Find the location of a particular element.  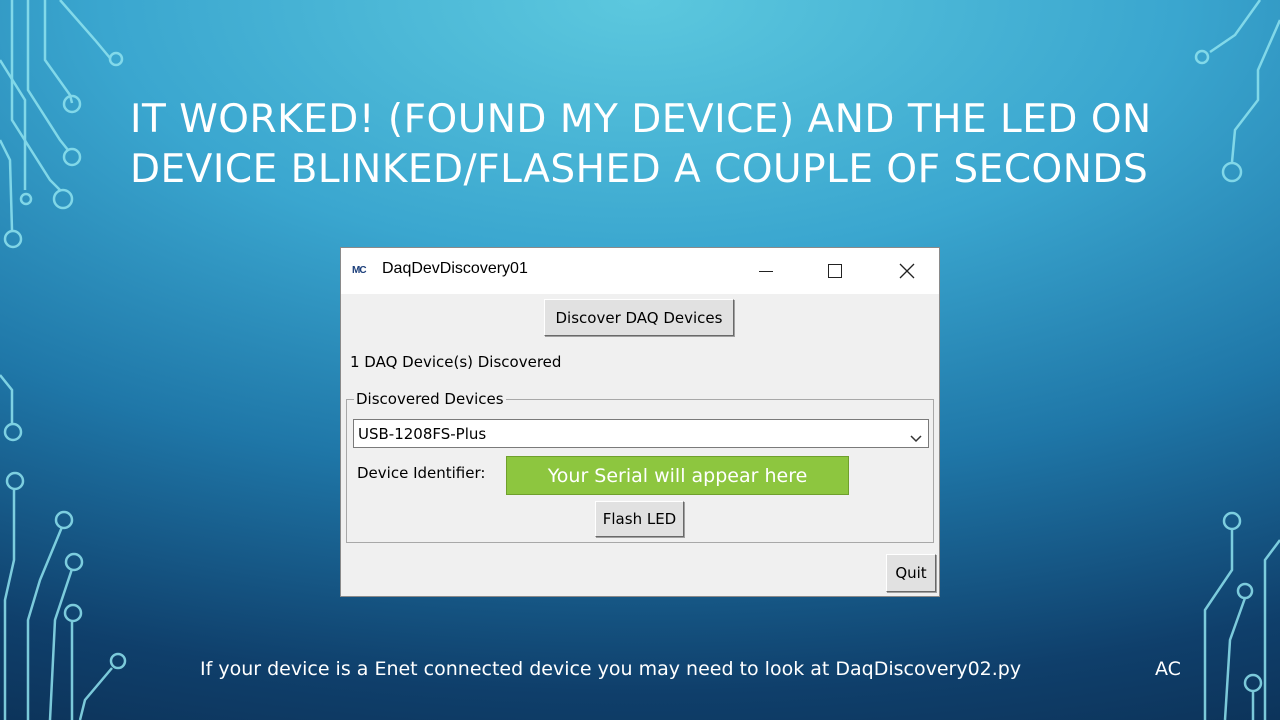

device-identifier-label: Device Identifier: is located at coordinates (421, 473).